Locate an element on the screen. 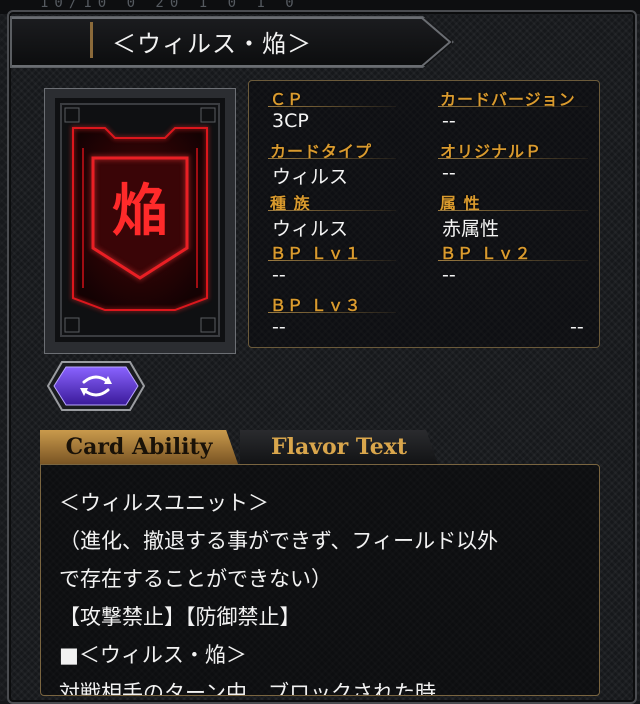 Image resolution: width=640 pixels, height=704 pixels. swap-view-button is located at coordinates (96, 386).